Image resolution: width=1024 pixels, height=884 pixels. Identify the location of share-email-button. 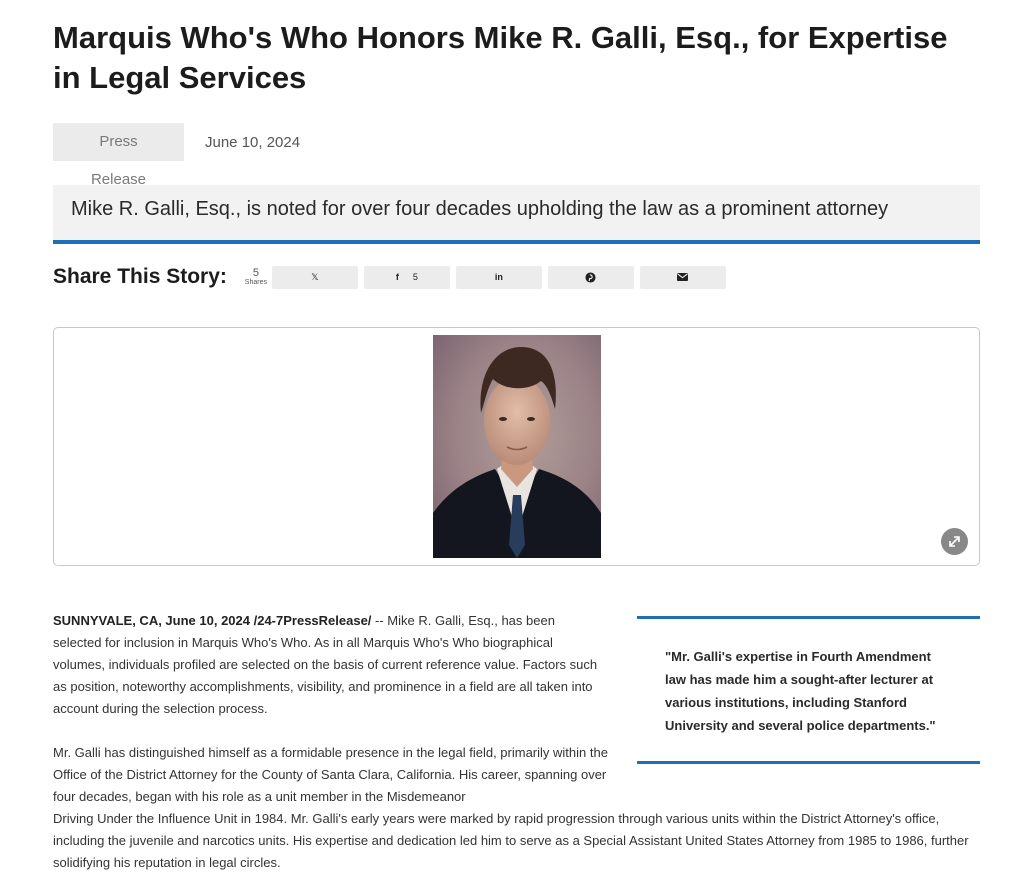
(682, 277).